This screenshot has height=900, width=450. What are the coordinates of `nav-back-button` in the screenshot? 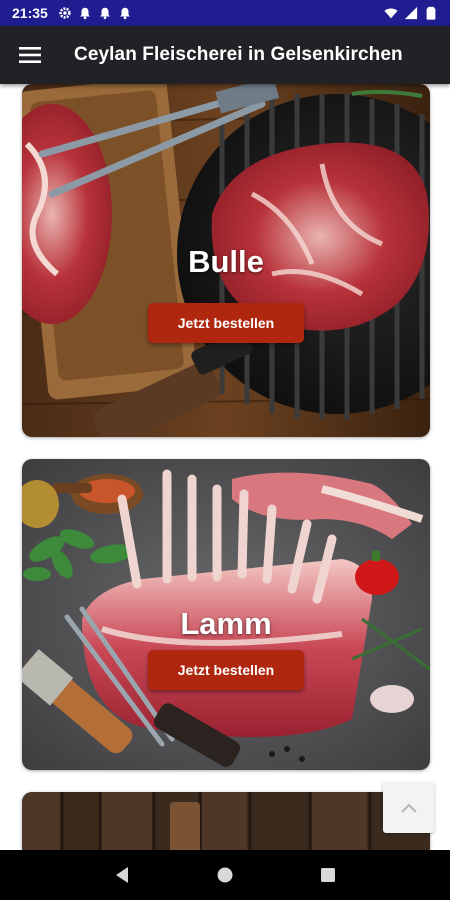 It's located at (122, 875).